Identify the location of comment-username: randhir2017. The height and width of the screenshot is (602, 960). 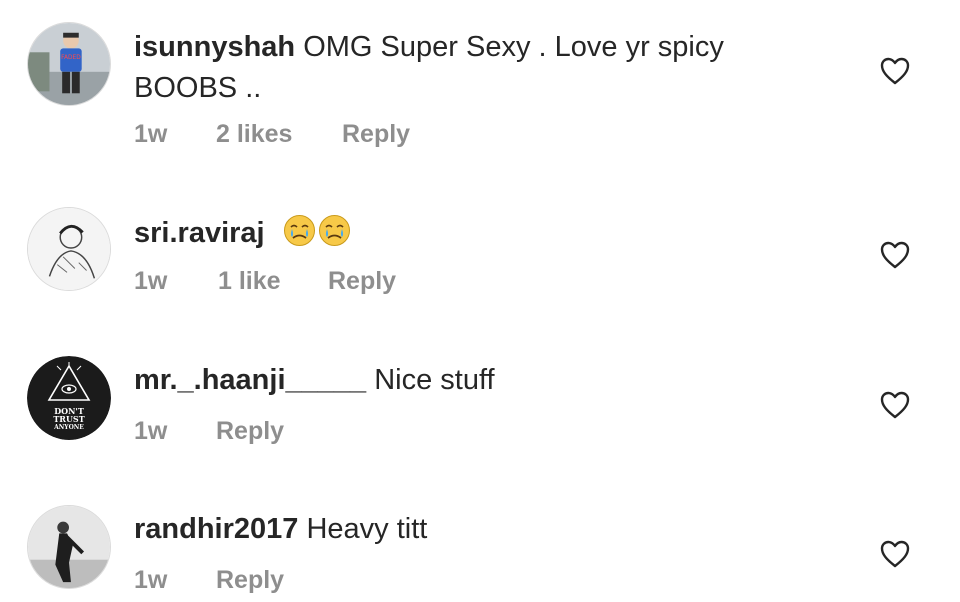
(216, 529).